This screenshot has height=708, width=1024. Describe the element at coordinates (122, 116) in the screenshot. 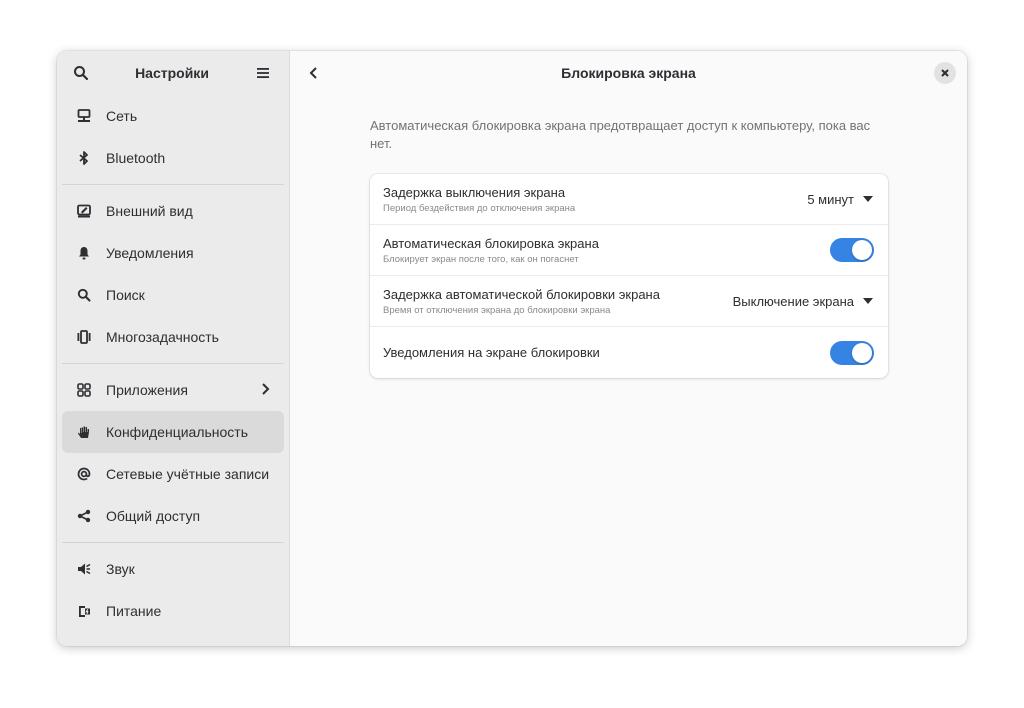

I see `sidebar-item-label: Сеть` at that location.